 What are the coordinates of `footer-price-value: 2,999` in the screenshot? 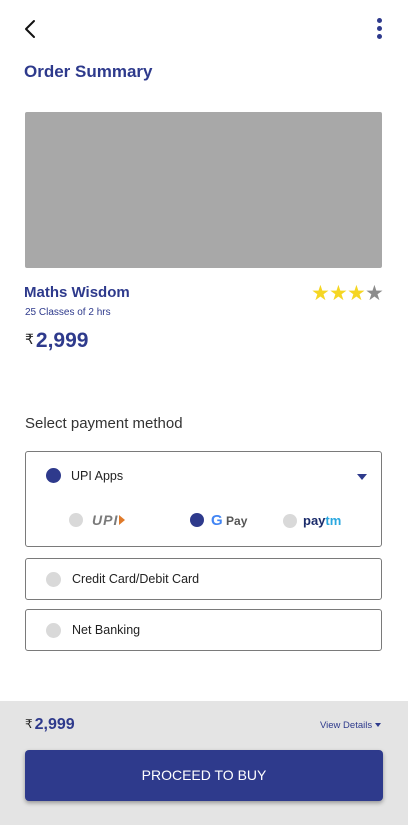 It's located at (54, 724).